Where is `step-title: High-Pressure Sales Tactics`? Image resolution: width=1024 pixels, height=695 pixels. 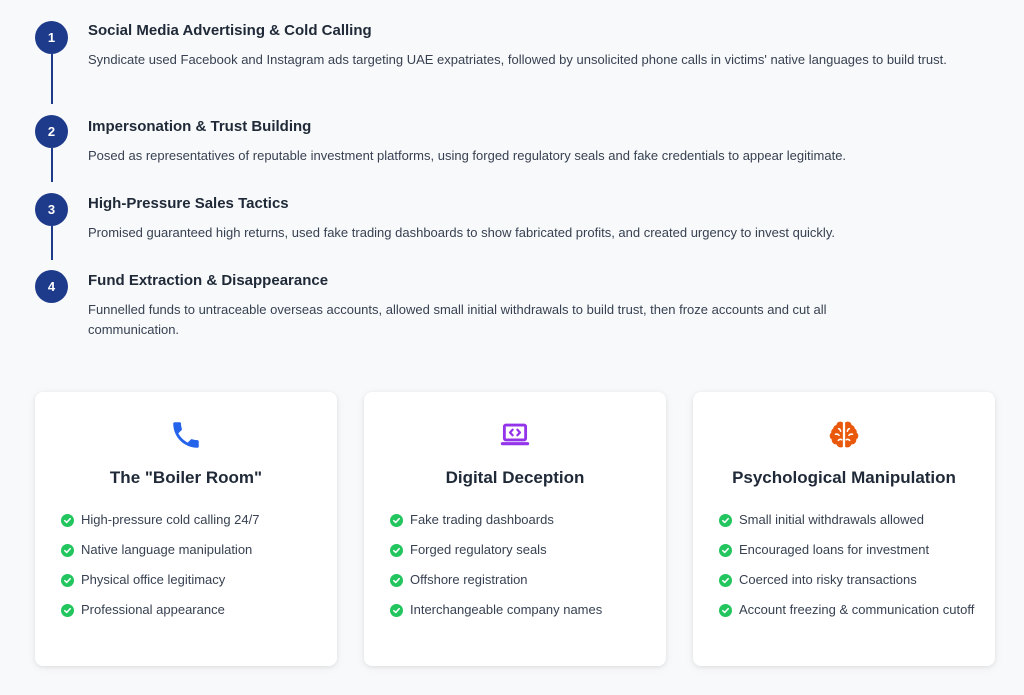
step-title: High-Pressure Sales Tactics is located at coordinates (188, 203).